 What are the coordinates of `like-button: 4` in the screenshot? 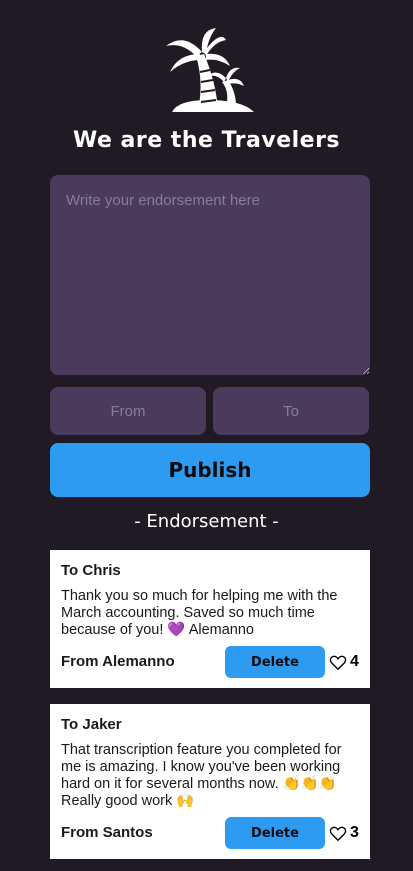 It's located at (344, 662).